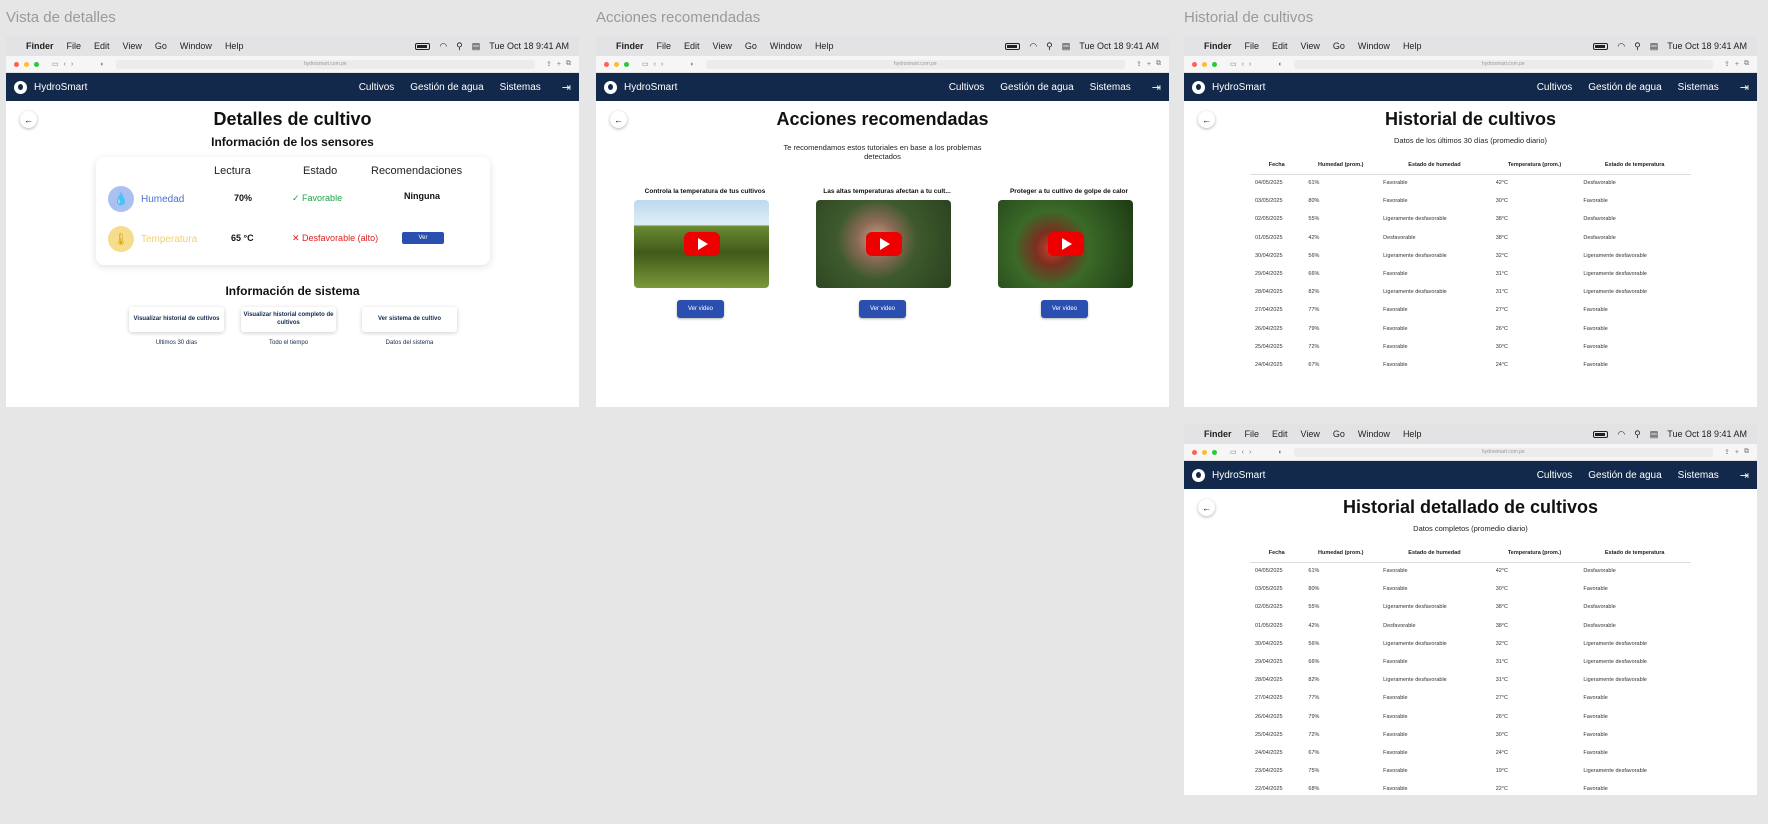 The image size is (1768, 824). Describe the element at coordinates (176, 319) in the screenshot. I see `history-30-button: Visualizar historial de cultivos` at that location.